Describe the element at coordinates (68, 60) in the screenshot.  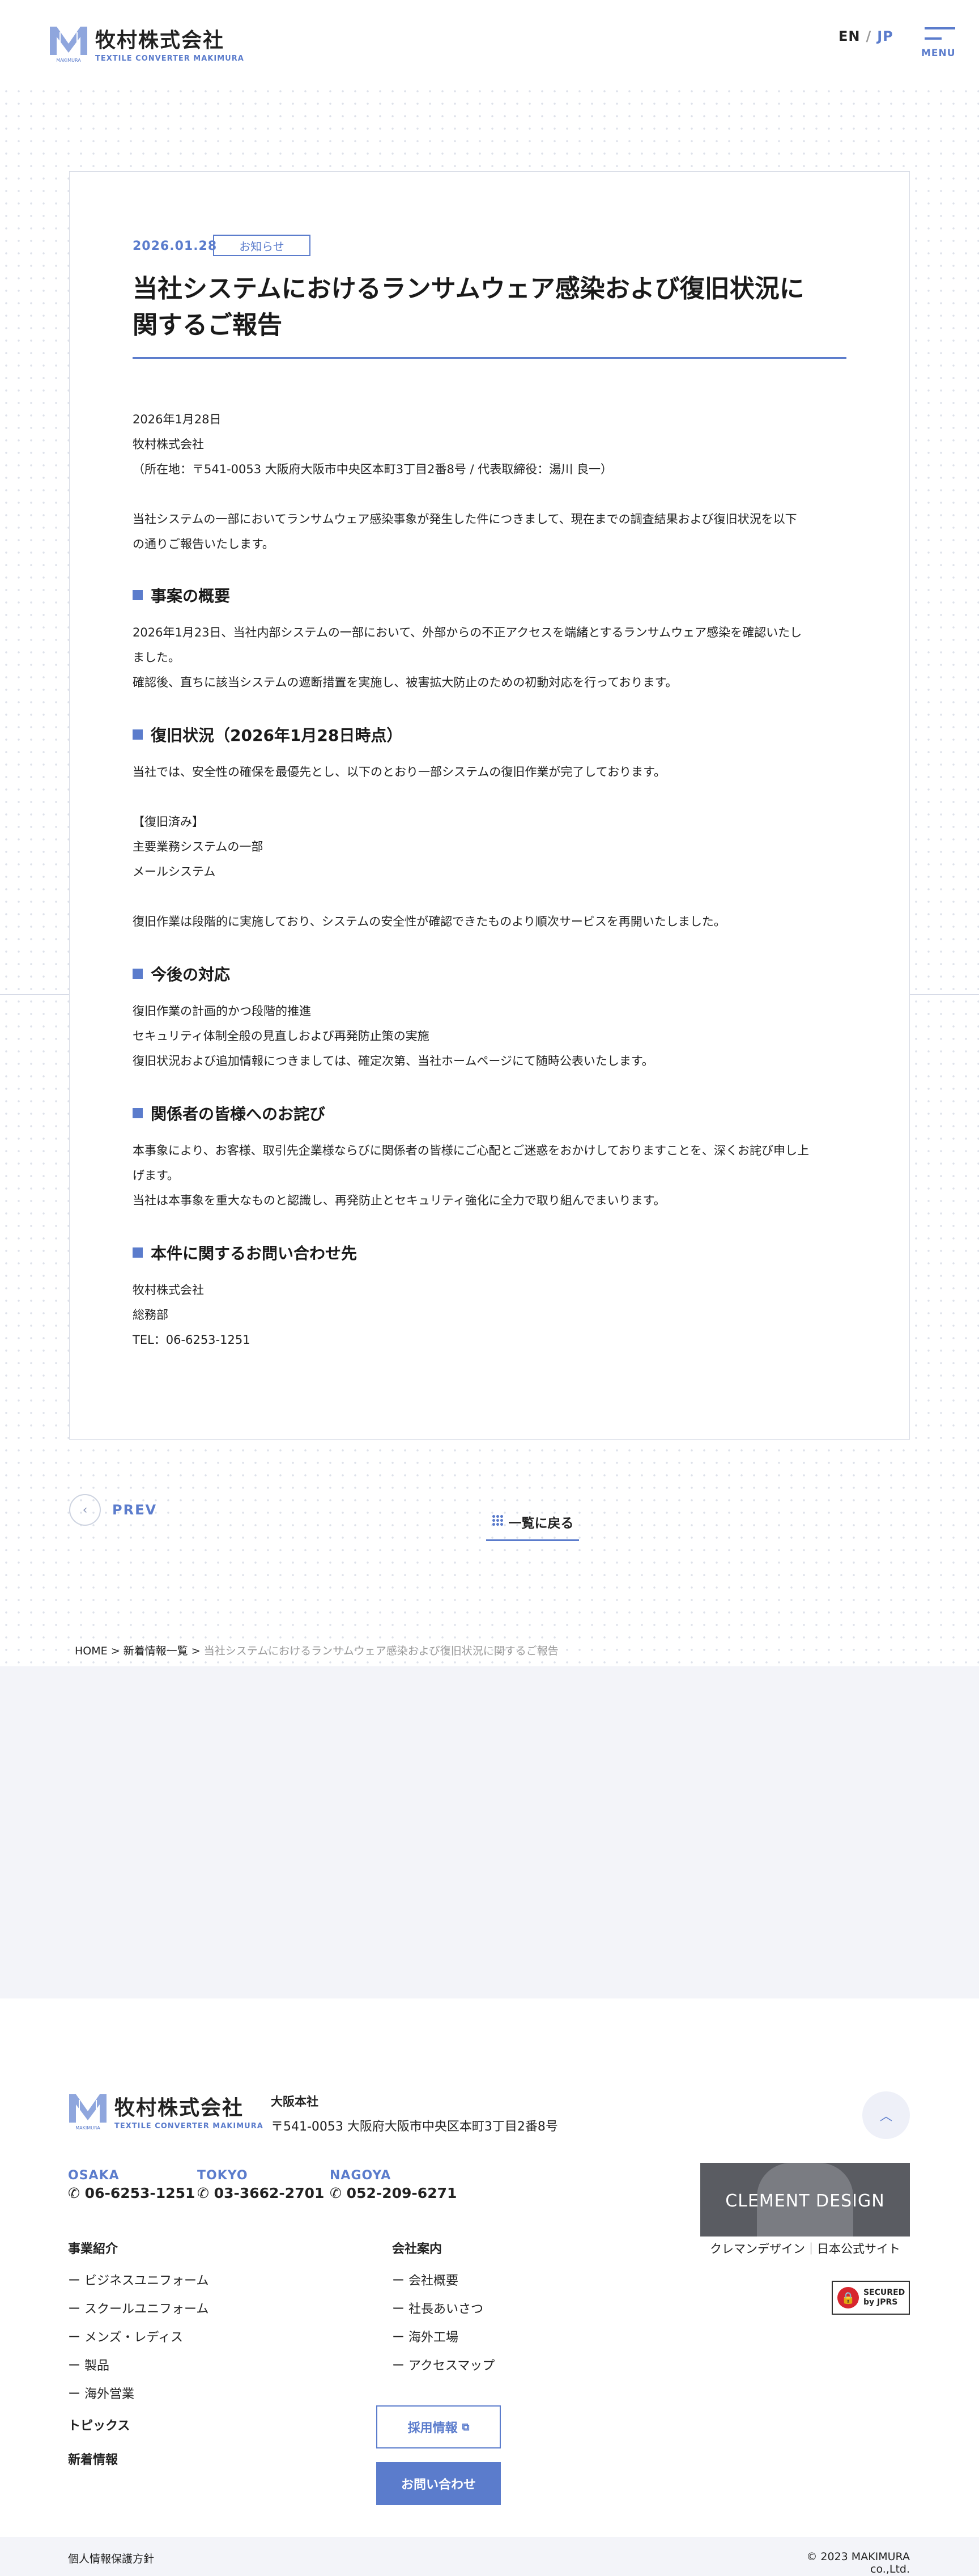
I see `logo-mark-text: MAKIMURA` at that location.